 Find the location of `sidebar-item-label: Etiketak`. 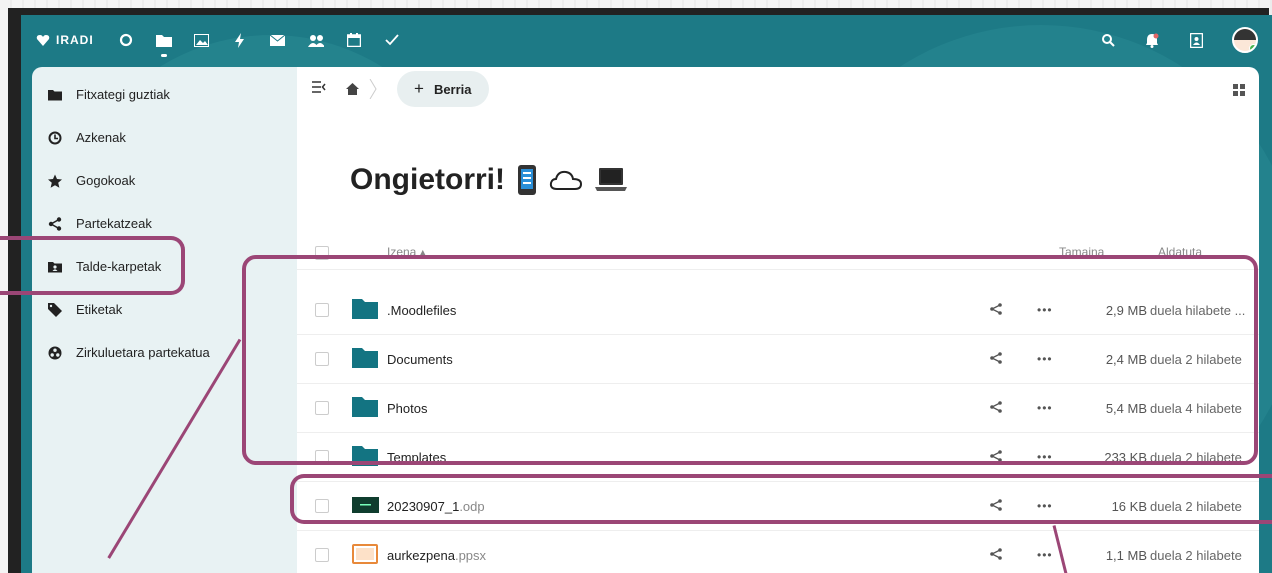

sidebar-item-label: Etiketak is located at coordinates (99, 309).